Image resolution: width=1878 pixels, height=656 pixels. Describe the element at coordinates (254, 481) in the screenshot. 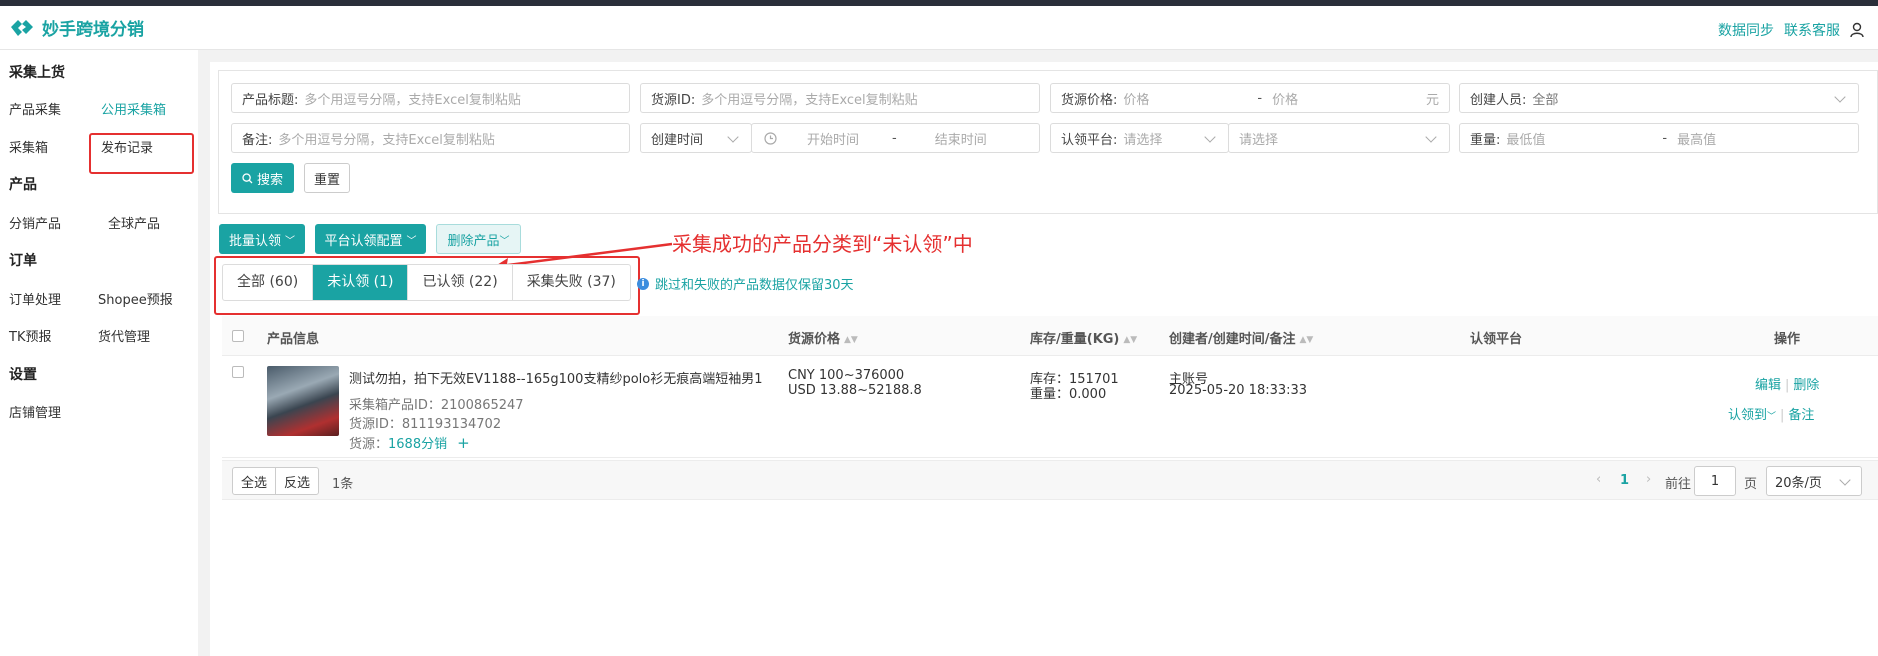

I see `select-all-button: 全选` at that location.